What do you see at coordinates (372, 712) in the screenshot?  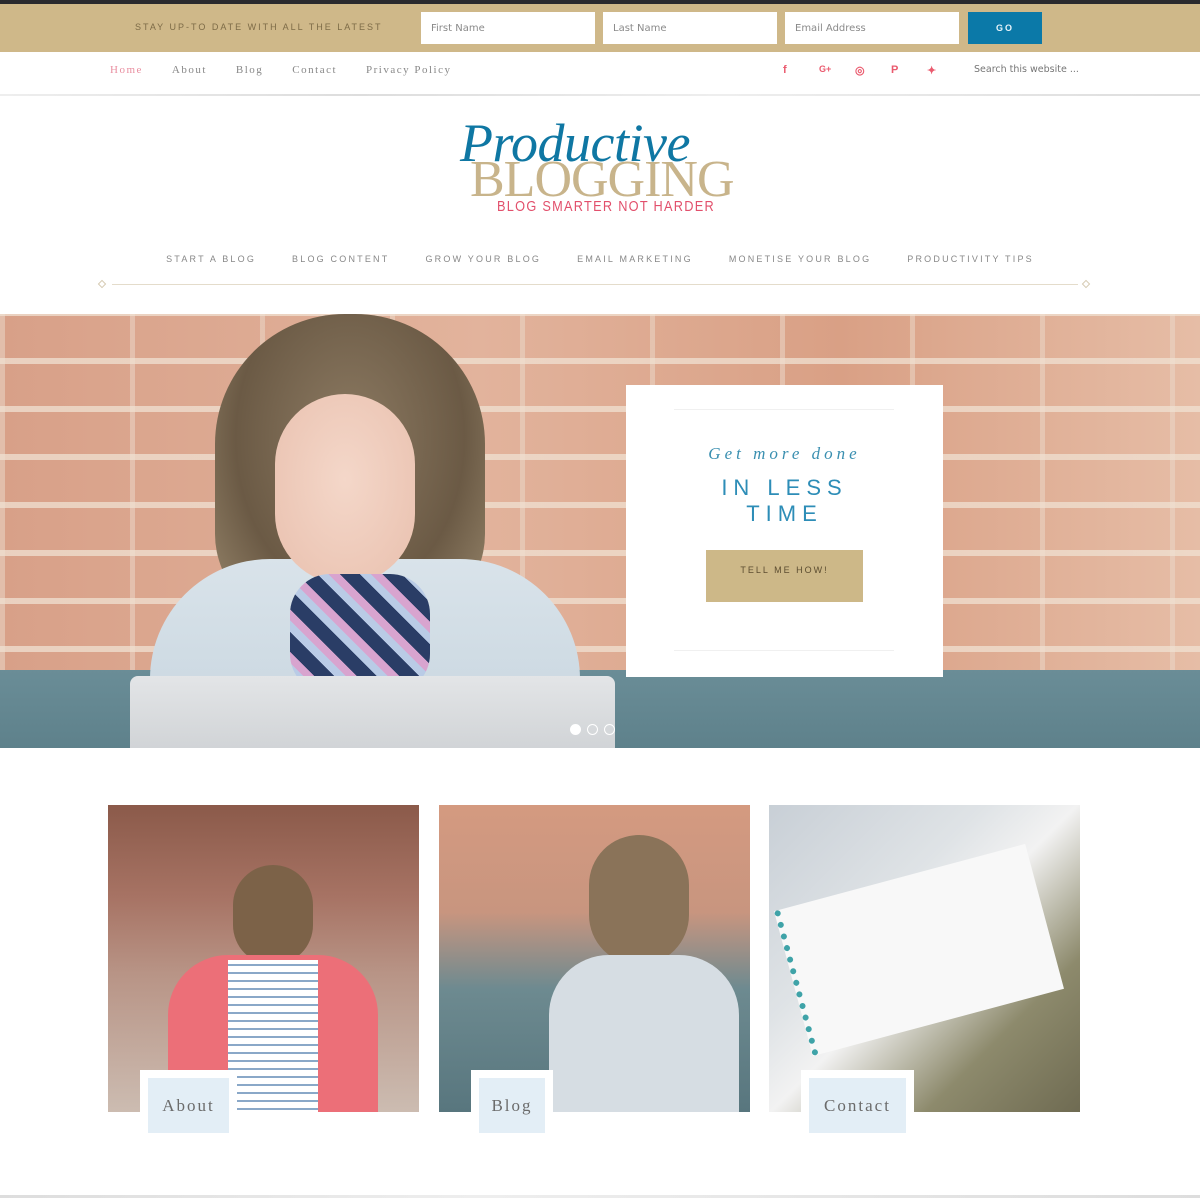 I see `hero-laptop` at bounding box center [372, 712].